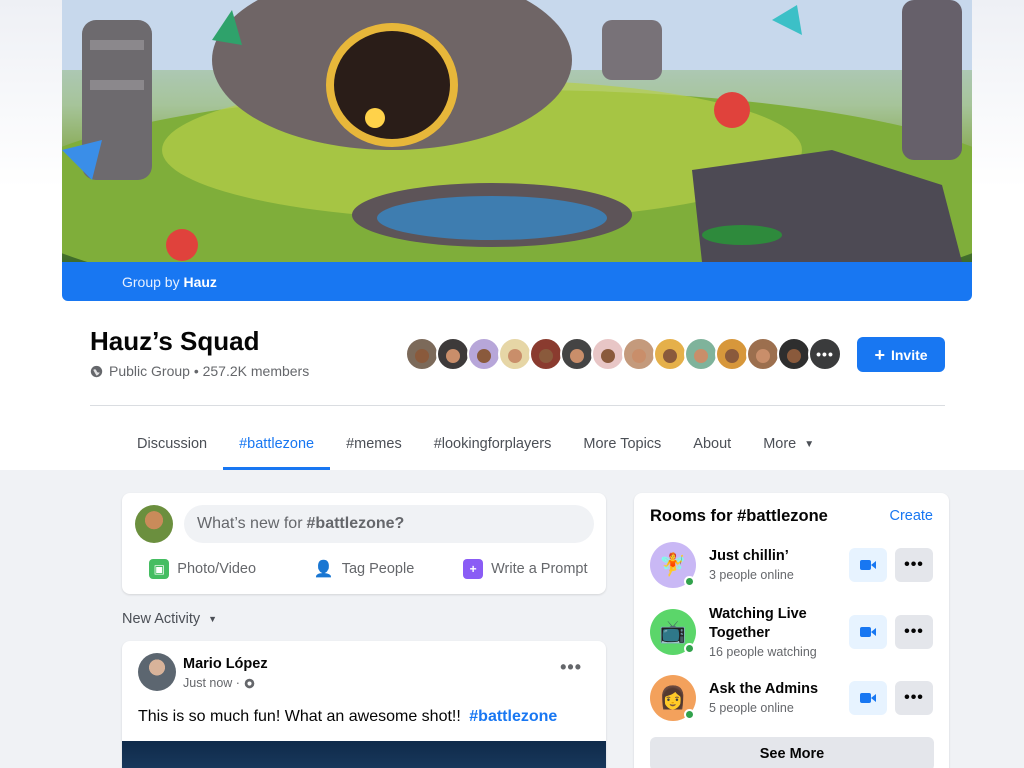 The height and width of the screenshot is (768, 1024). What do you see at coordinates (673, 565) in the screenshot?
I see `fairy-icon: 🧚` at bounding box center [673, 565].